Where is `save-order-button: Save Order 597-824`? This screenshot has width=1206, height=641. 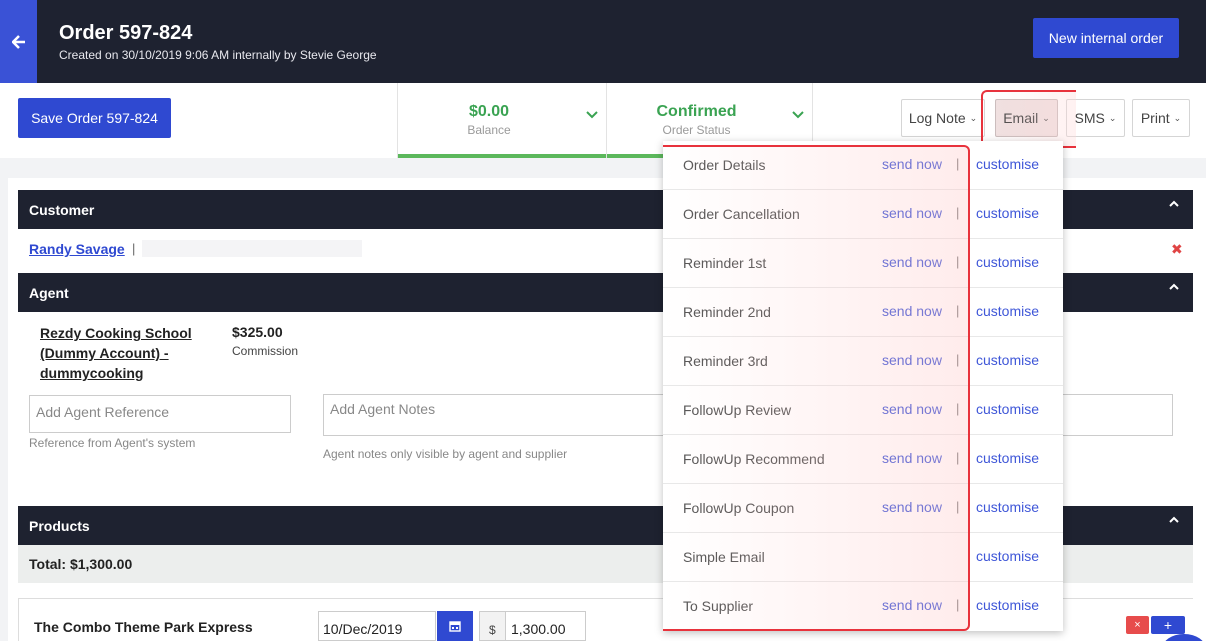 save-order-button: Save Order 597-824 is located at coordinates (94, 118).